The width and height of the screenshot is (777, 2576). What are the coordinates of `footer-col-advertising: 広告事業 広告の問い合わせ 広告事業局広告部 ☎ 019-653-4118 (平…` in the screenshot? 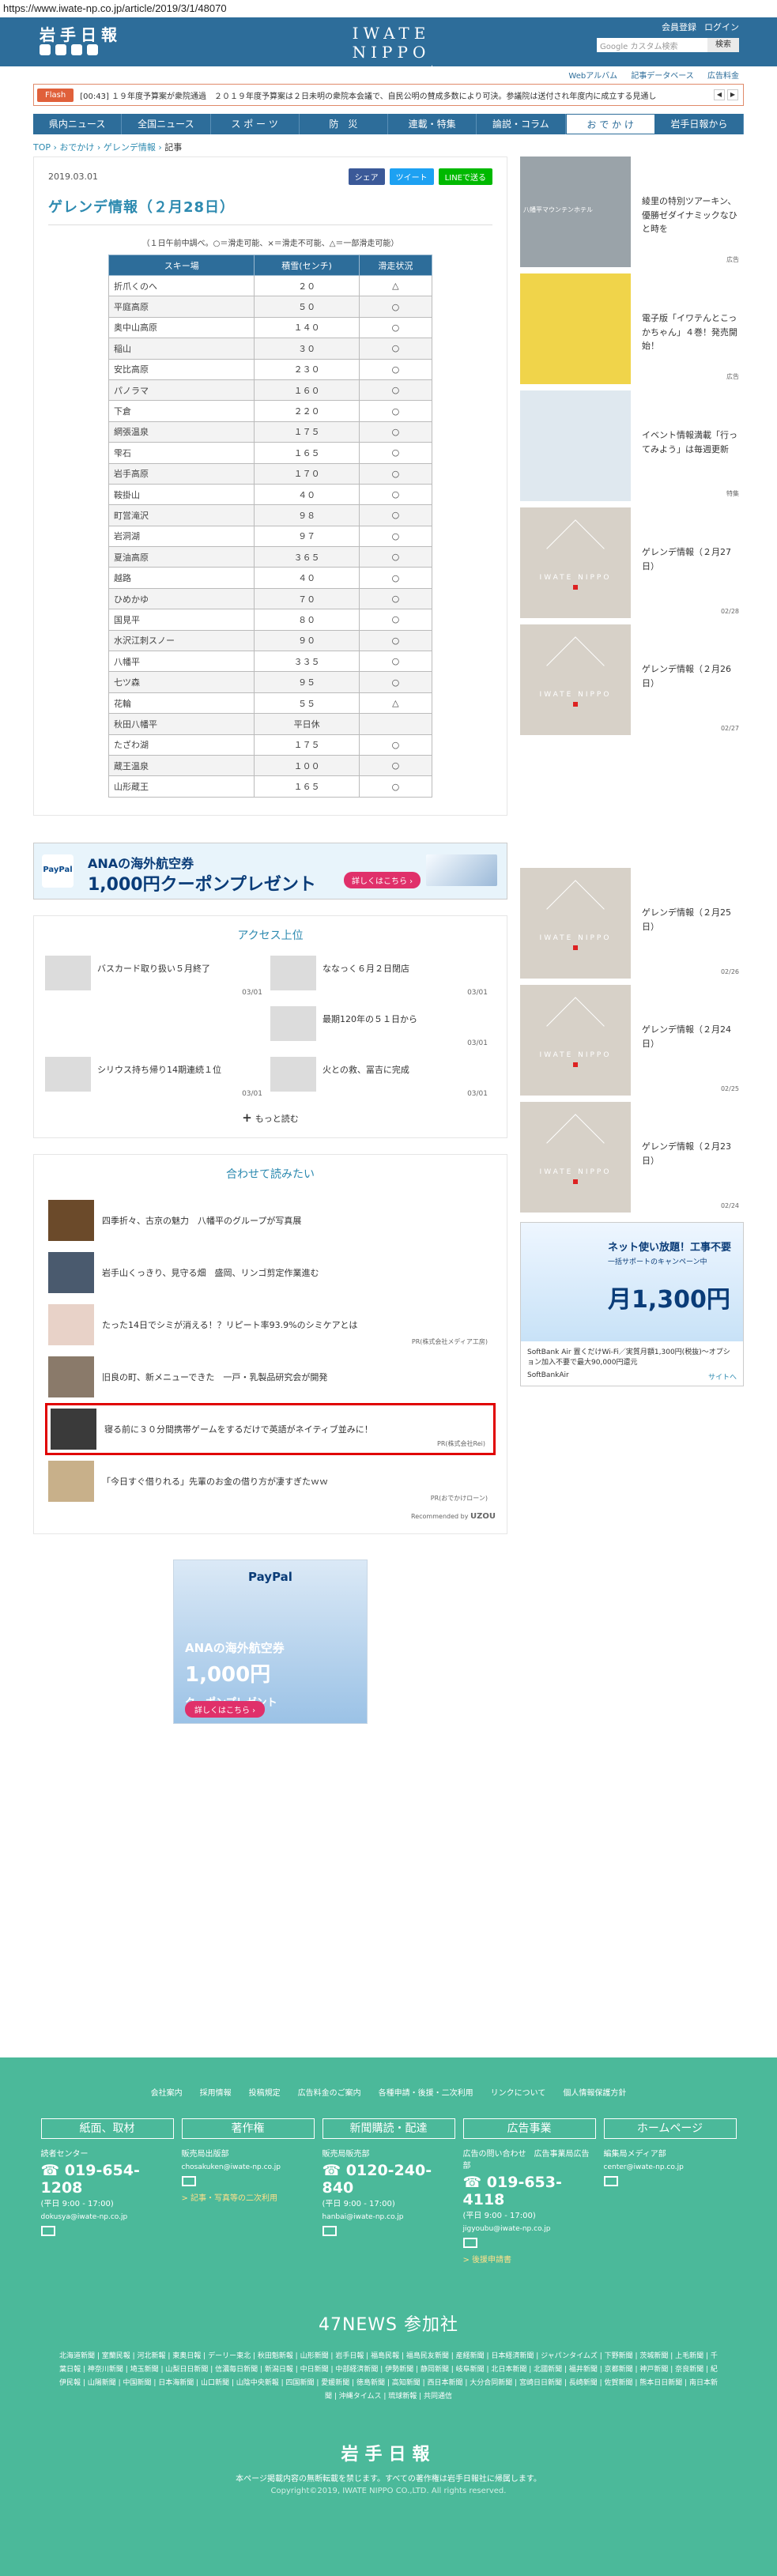 It's located at (529, 2191).